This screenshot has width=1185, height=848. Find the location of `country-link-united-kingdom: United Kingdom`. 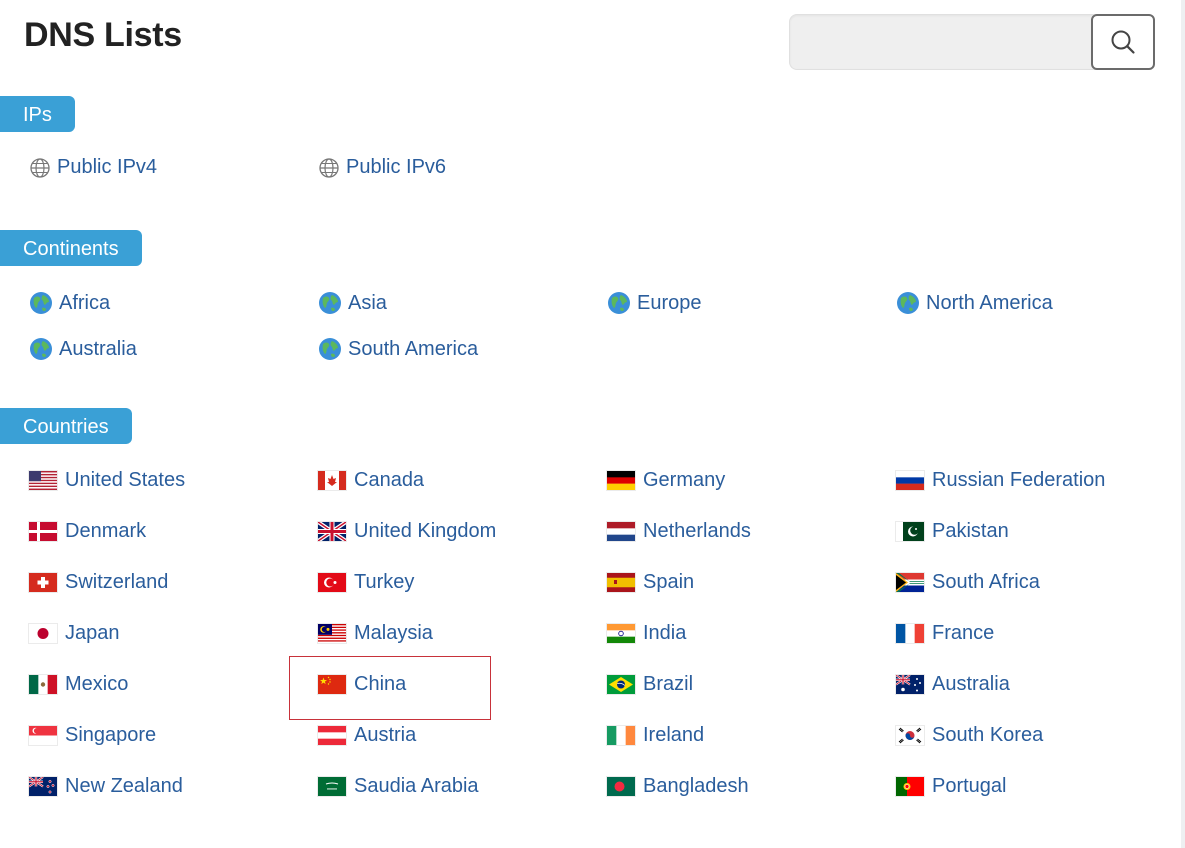

country-link-united-kingdom: United Kingdom is located at coordinates (407, 531).